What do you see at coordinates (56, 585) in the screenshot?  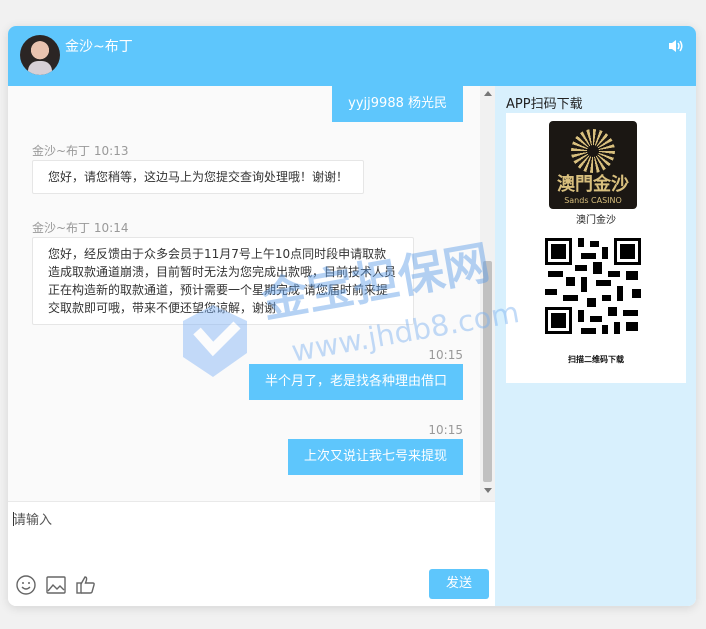 I see `image-icon` at bounding box center [56, 585].